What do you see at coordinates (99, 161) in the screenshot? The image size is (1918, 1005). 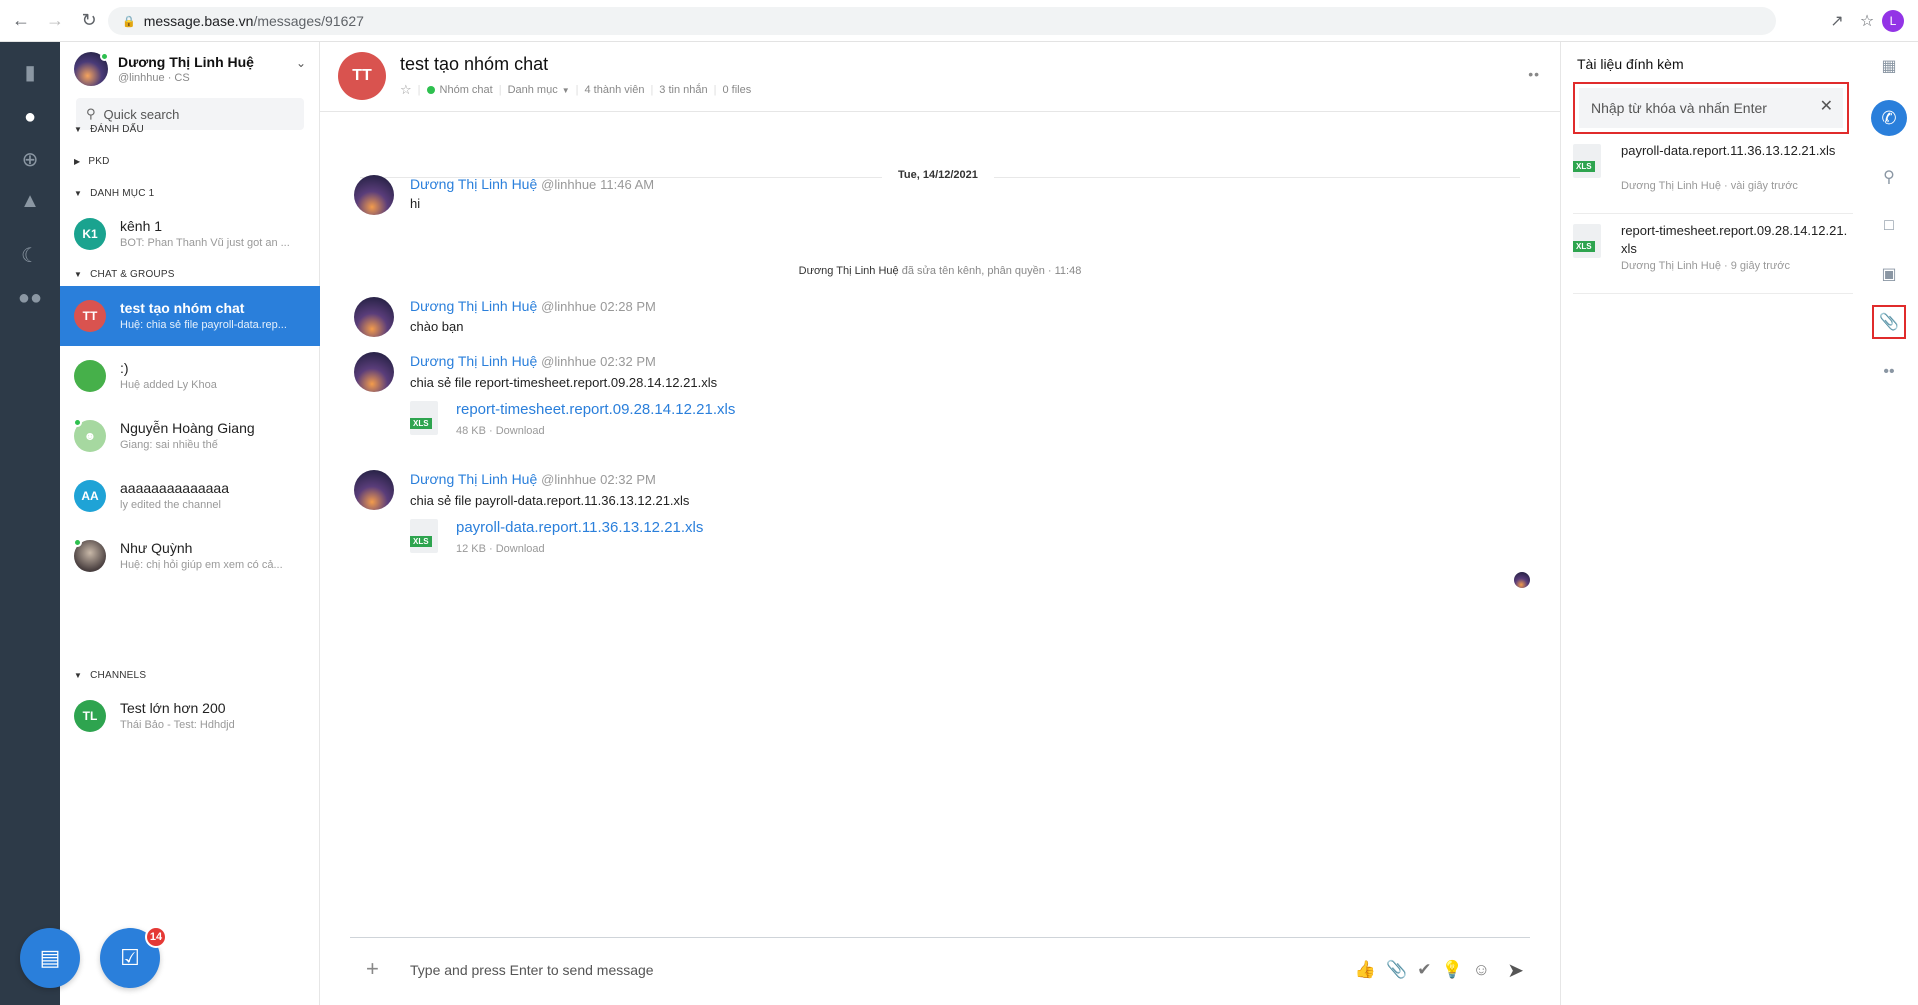 I see `section-label: PKD` at bounding box center [99, 161].